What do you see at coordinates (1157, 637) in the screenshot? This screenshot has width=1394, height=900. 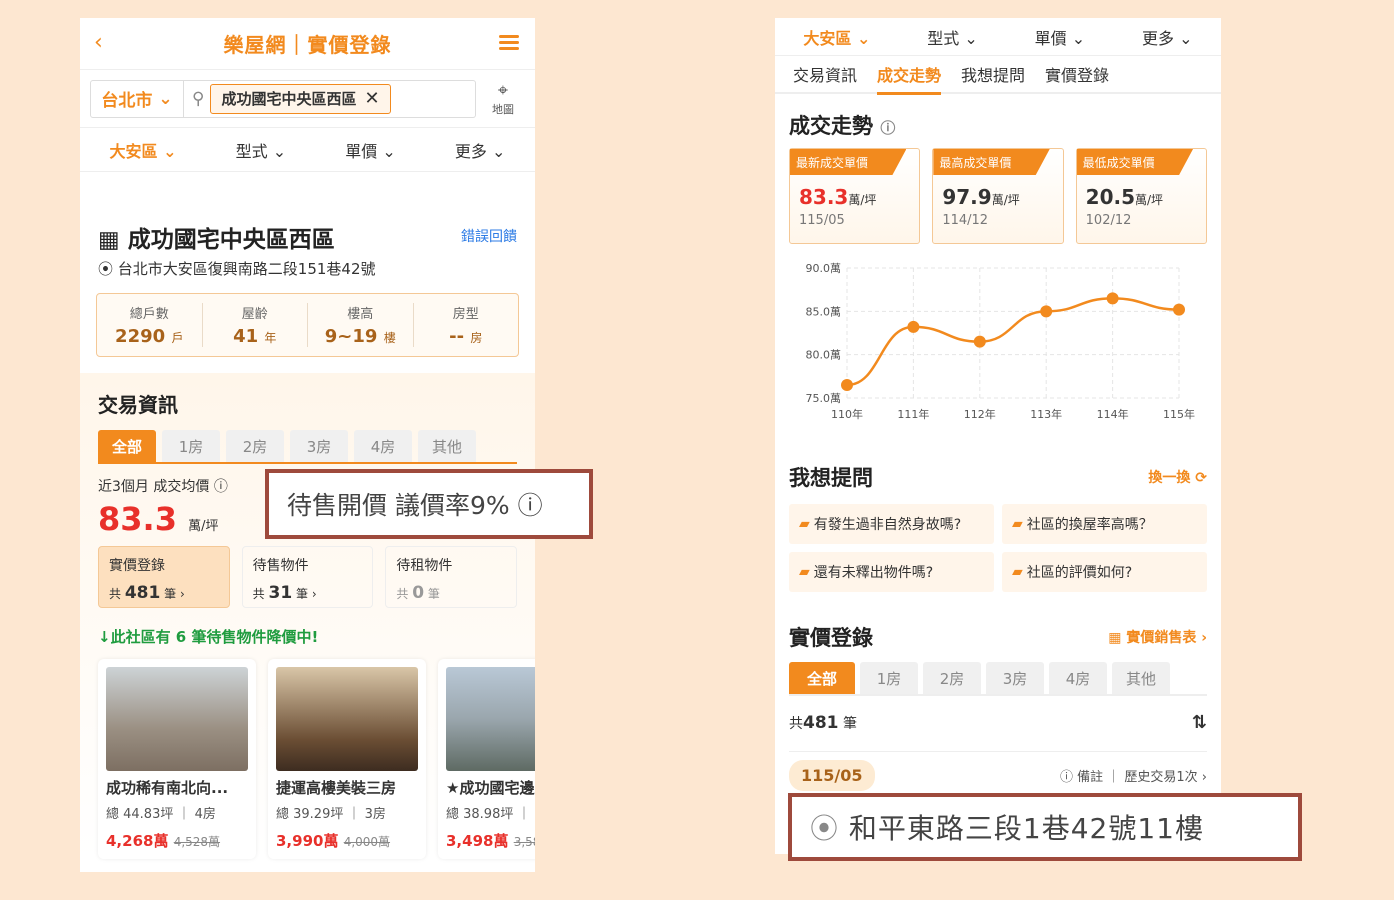 I see `sales-table-link: ▦ 實價銷售表 ›` at bounding box center [1157, 637].